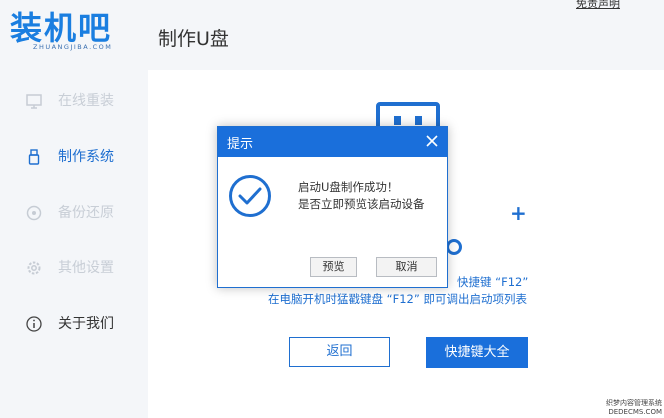  I want to click on sidebar-item-online-reinstall: 在线重装, so click(74, 102).